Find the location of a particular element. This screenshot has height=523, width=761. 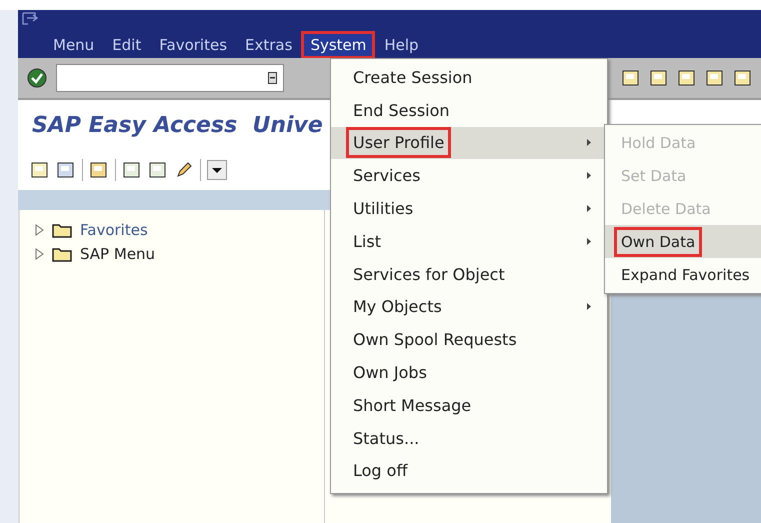

tree-node: SAP Menu is located at coordinates (118, 254).